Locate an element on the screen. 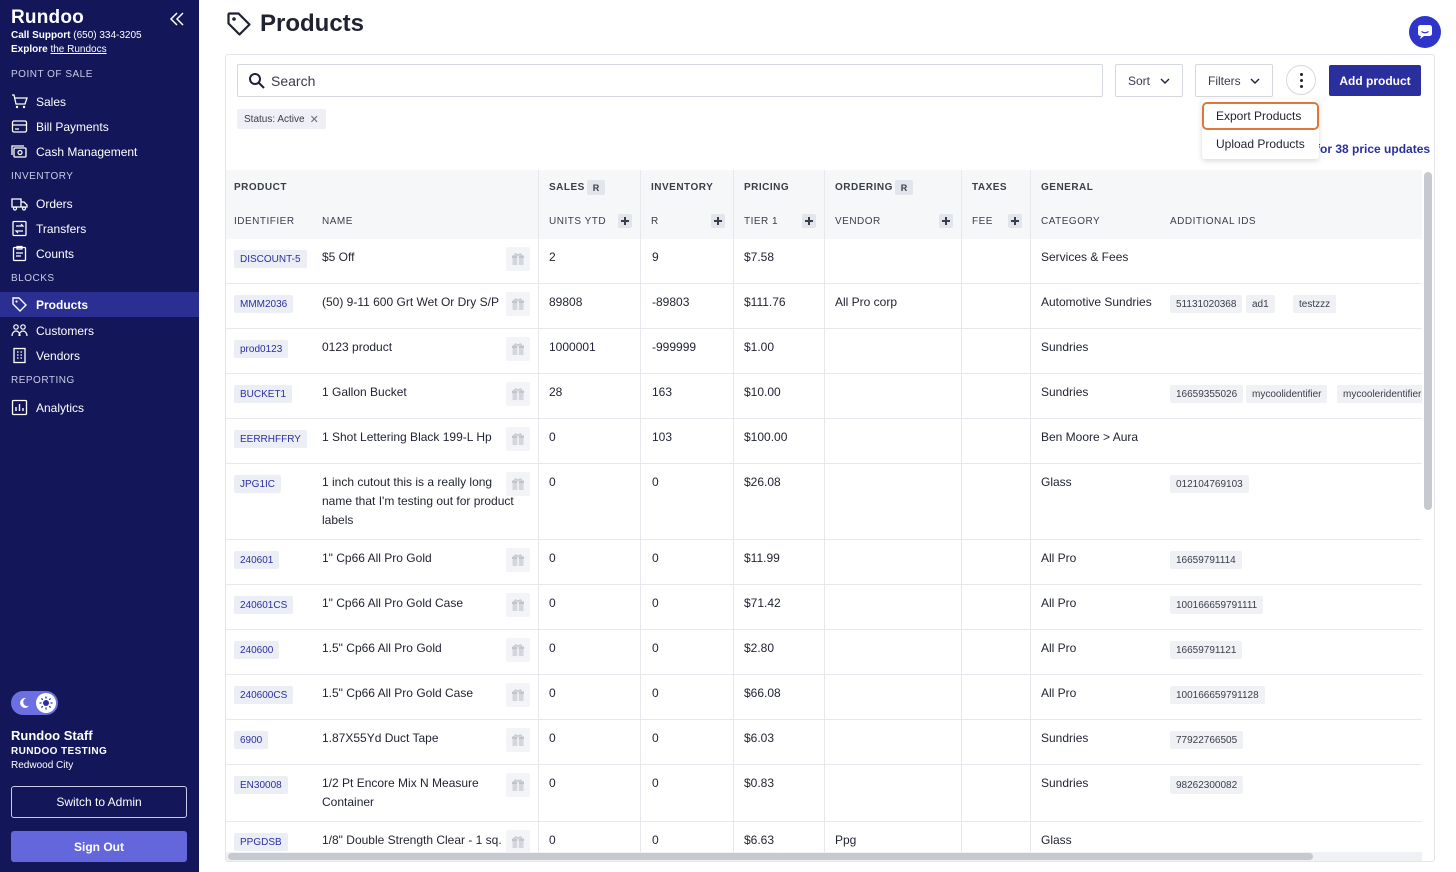 The image size is (1456, 872). upload-products-menu-item: Upload Products is located at coordinates (1260, 144).